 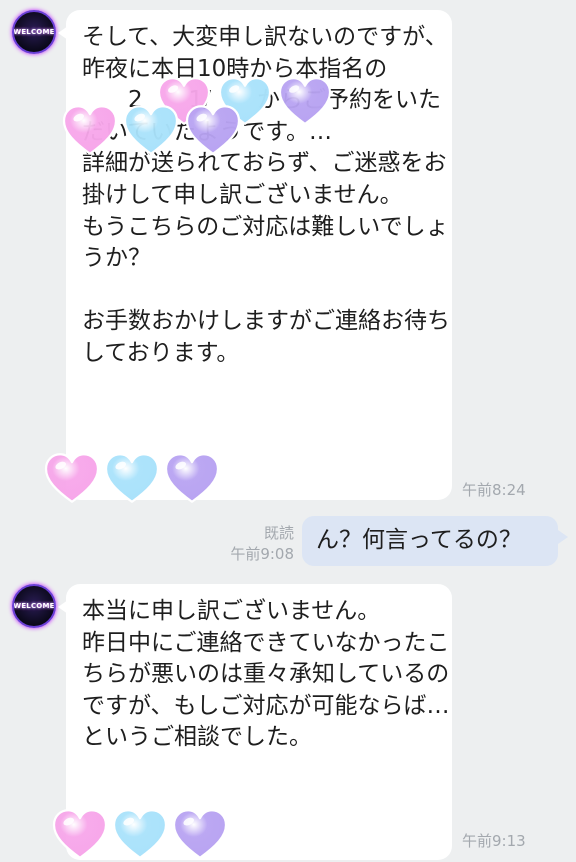 I want to click on message-text: ん？何言ってるの？, so click(x=419, y=540).